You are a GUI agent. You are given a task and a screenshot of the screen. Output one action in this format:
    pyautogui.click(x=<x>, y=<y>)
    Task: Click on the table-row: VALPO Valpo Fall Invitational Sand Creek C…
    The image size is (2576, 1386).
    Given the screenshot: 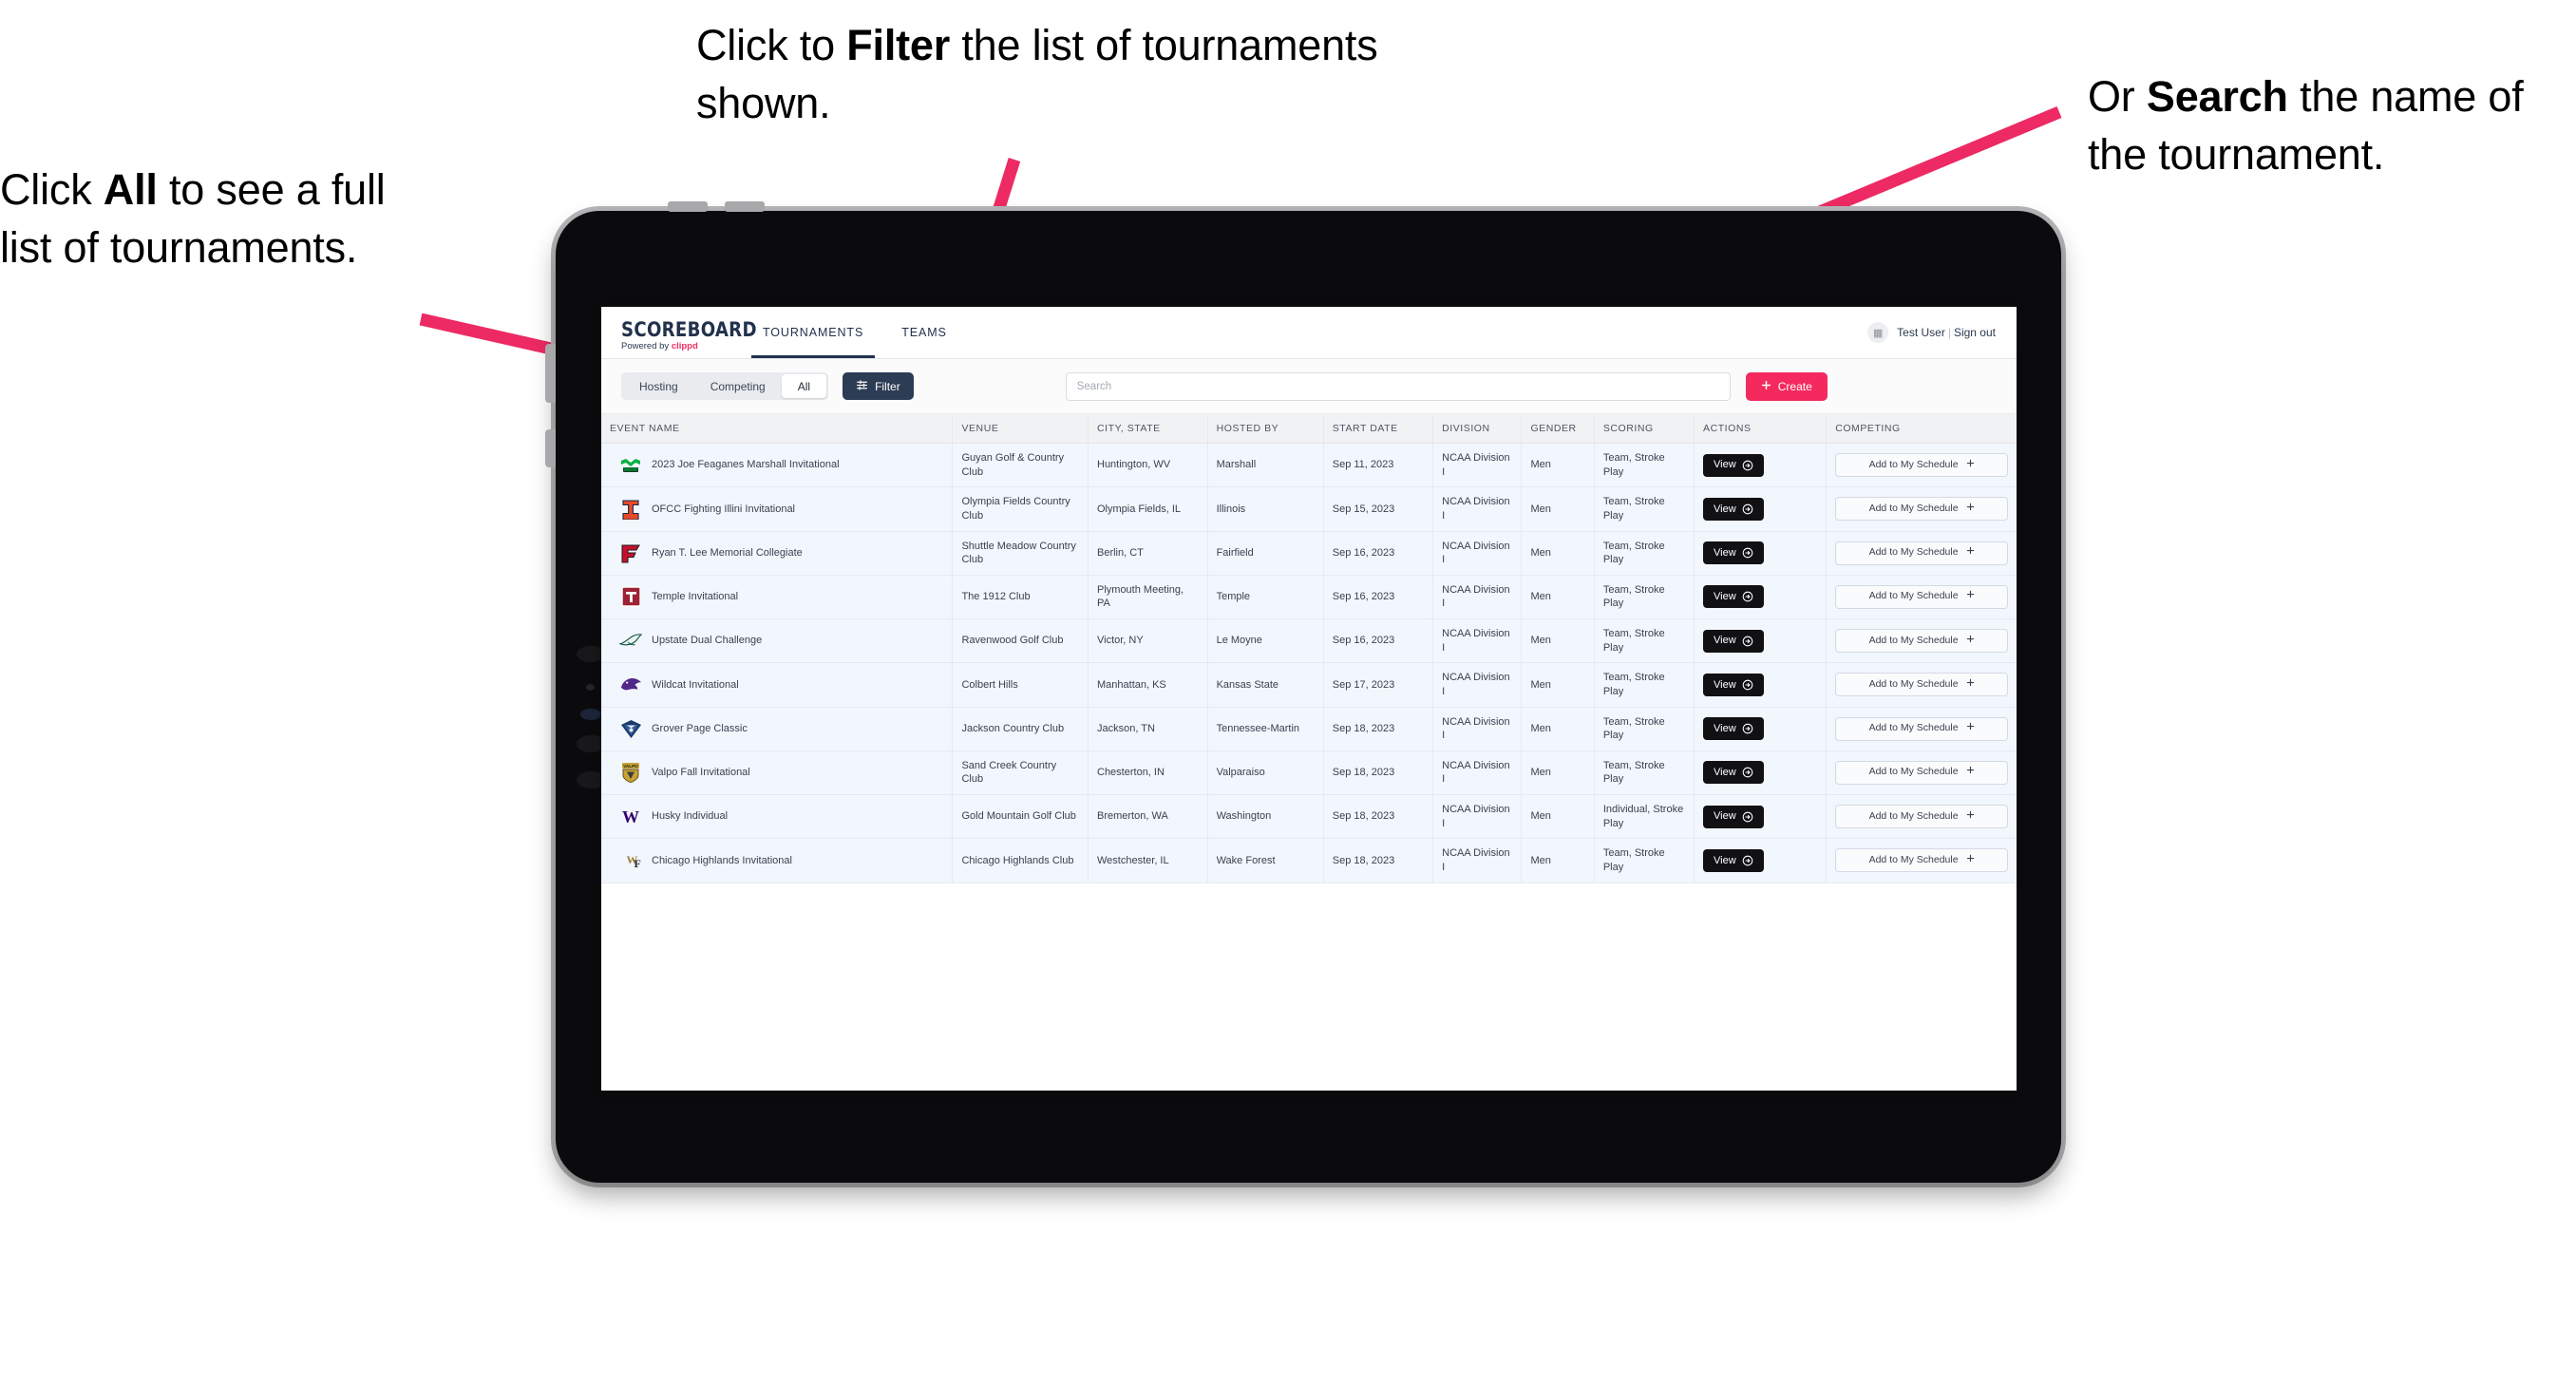 What is the action you would take?
    pyautogui.click(x=1309, y=773)
    